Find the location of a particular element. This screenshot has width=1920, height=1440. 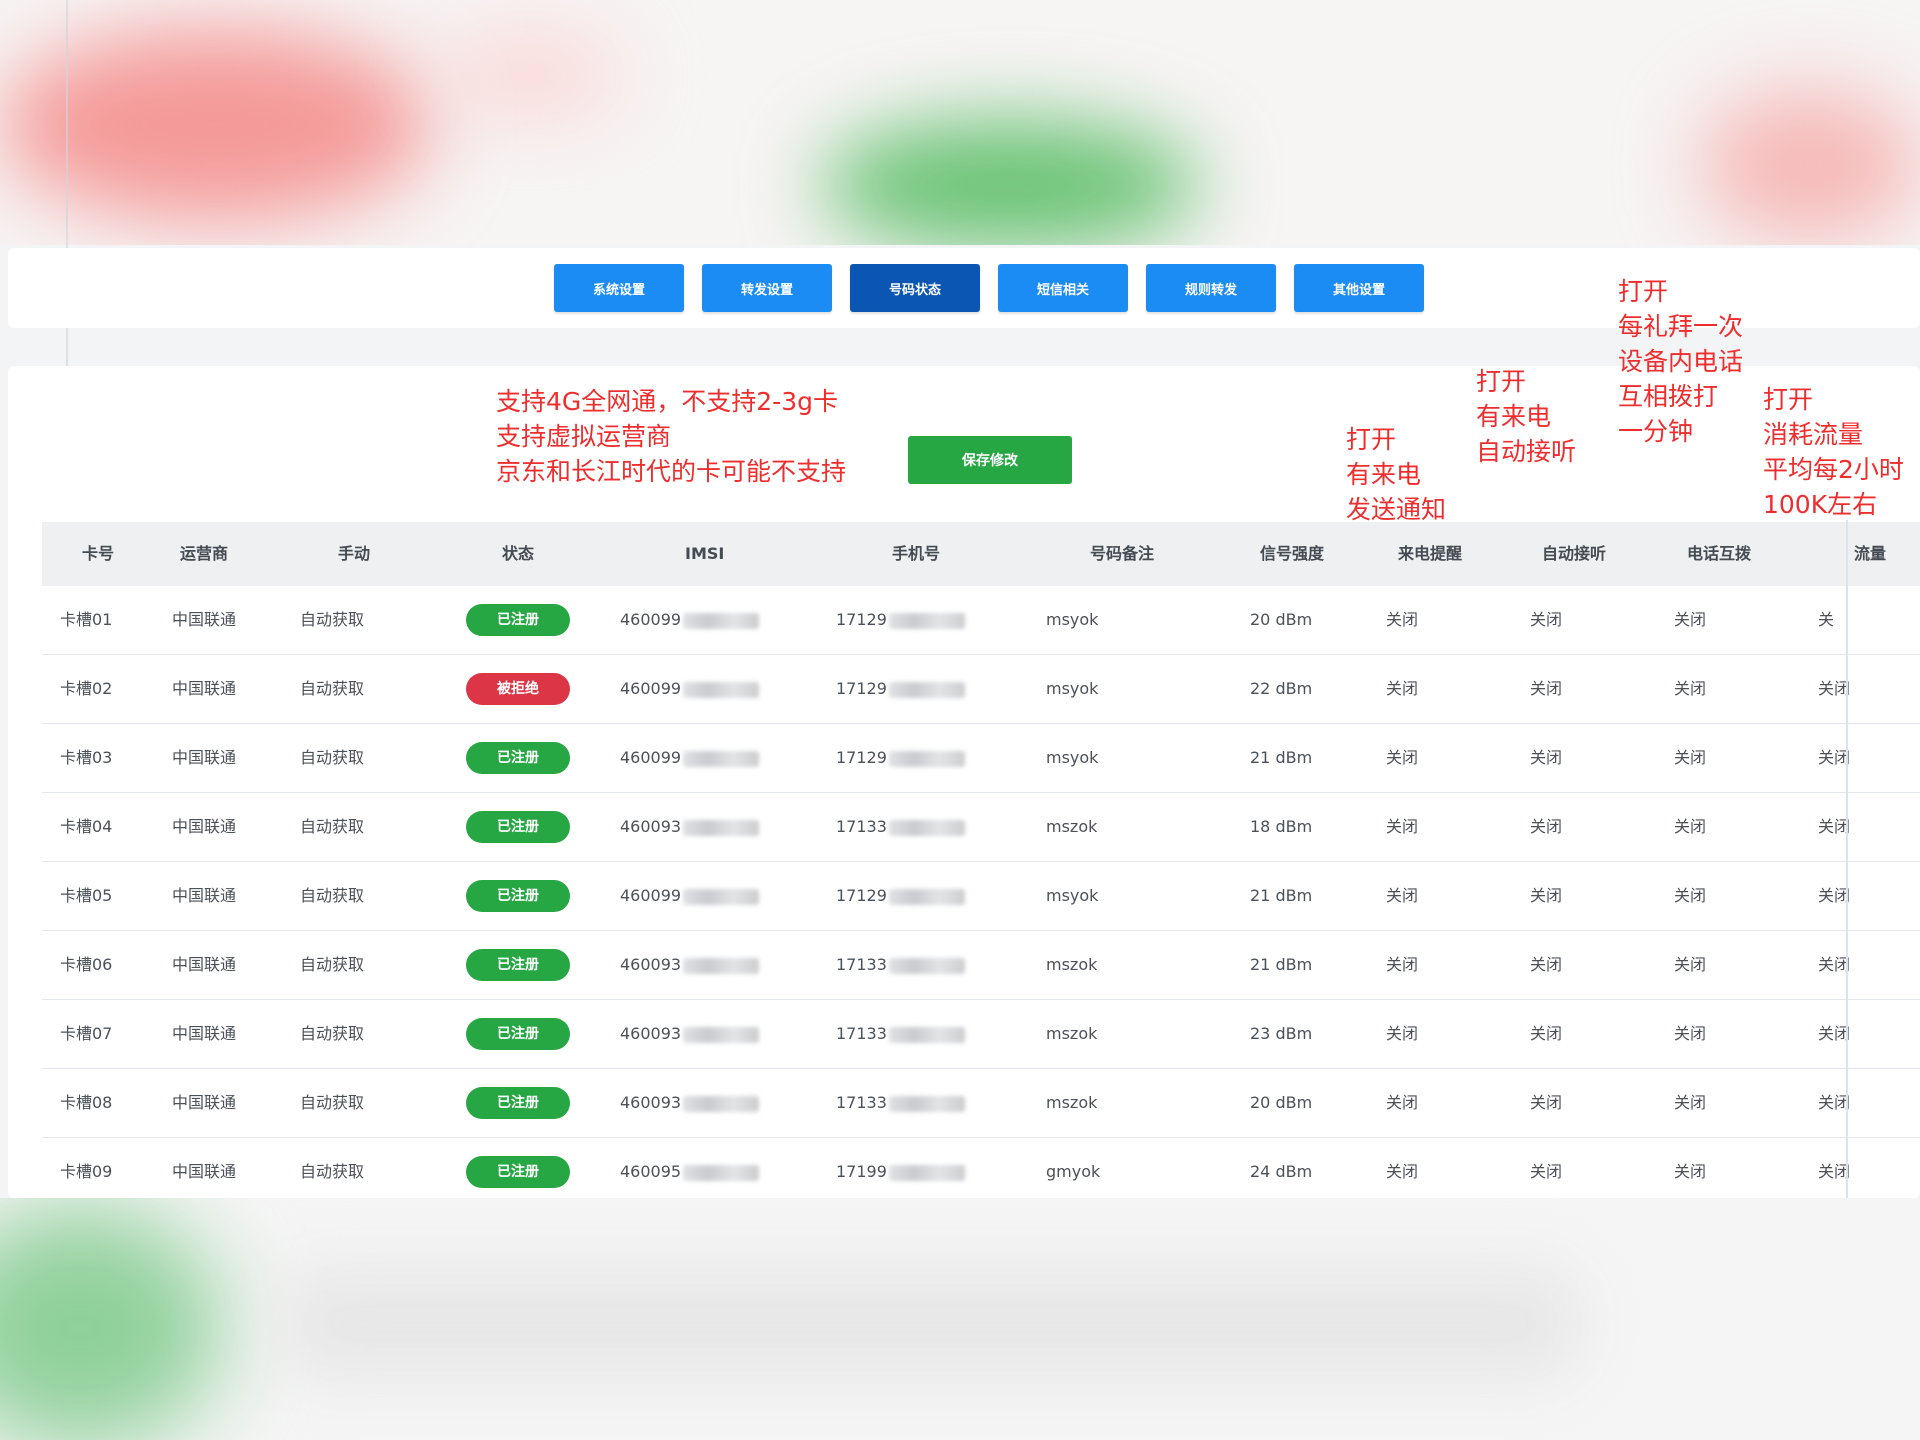

tab-system-settings: 系统设置 is located at coordinates (619, 288).